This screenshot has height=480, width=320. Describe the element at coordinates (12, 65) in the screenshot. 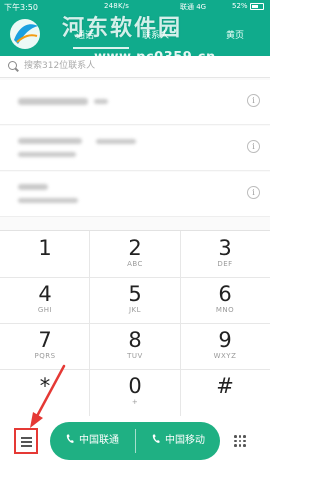

I see `search-icon` at that location.